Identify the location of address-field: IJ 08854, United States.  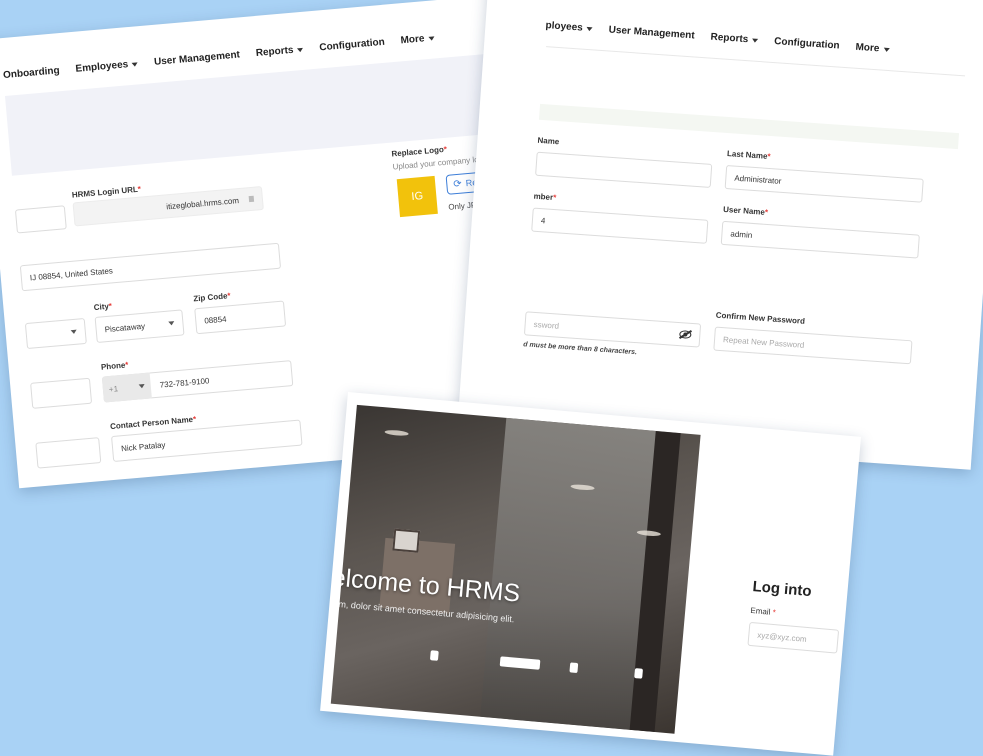
(150, 267).